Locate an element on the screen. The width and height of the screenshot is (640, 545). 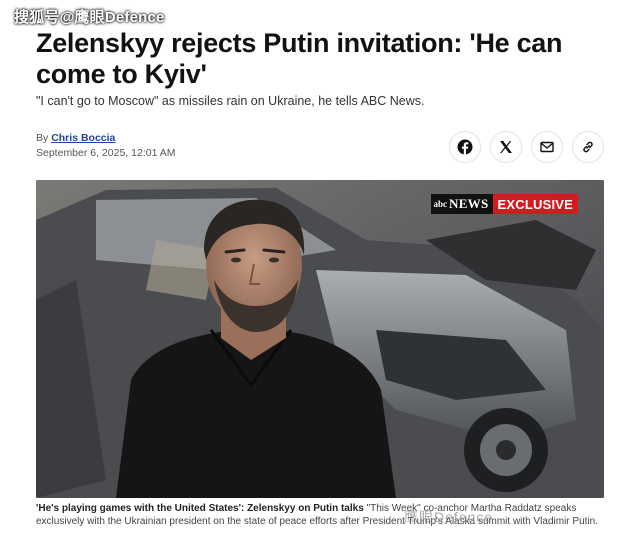
link-icon is located at coordinates (588, 147).